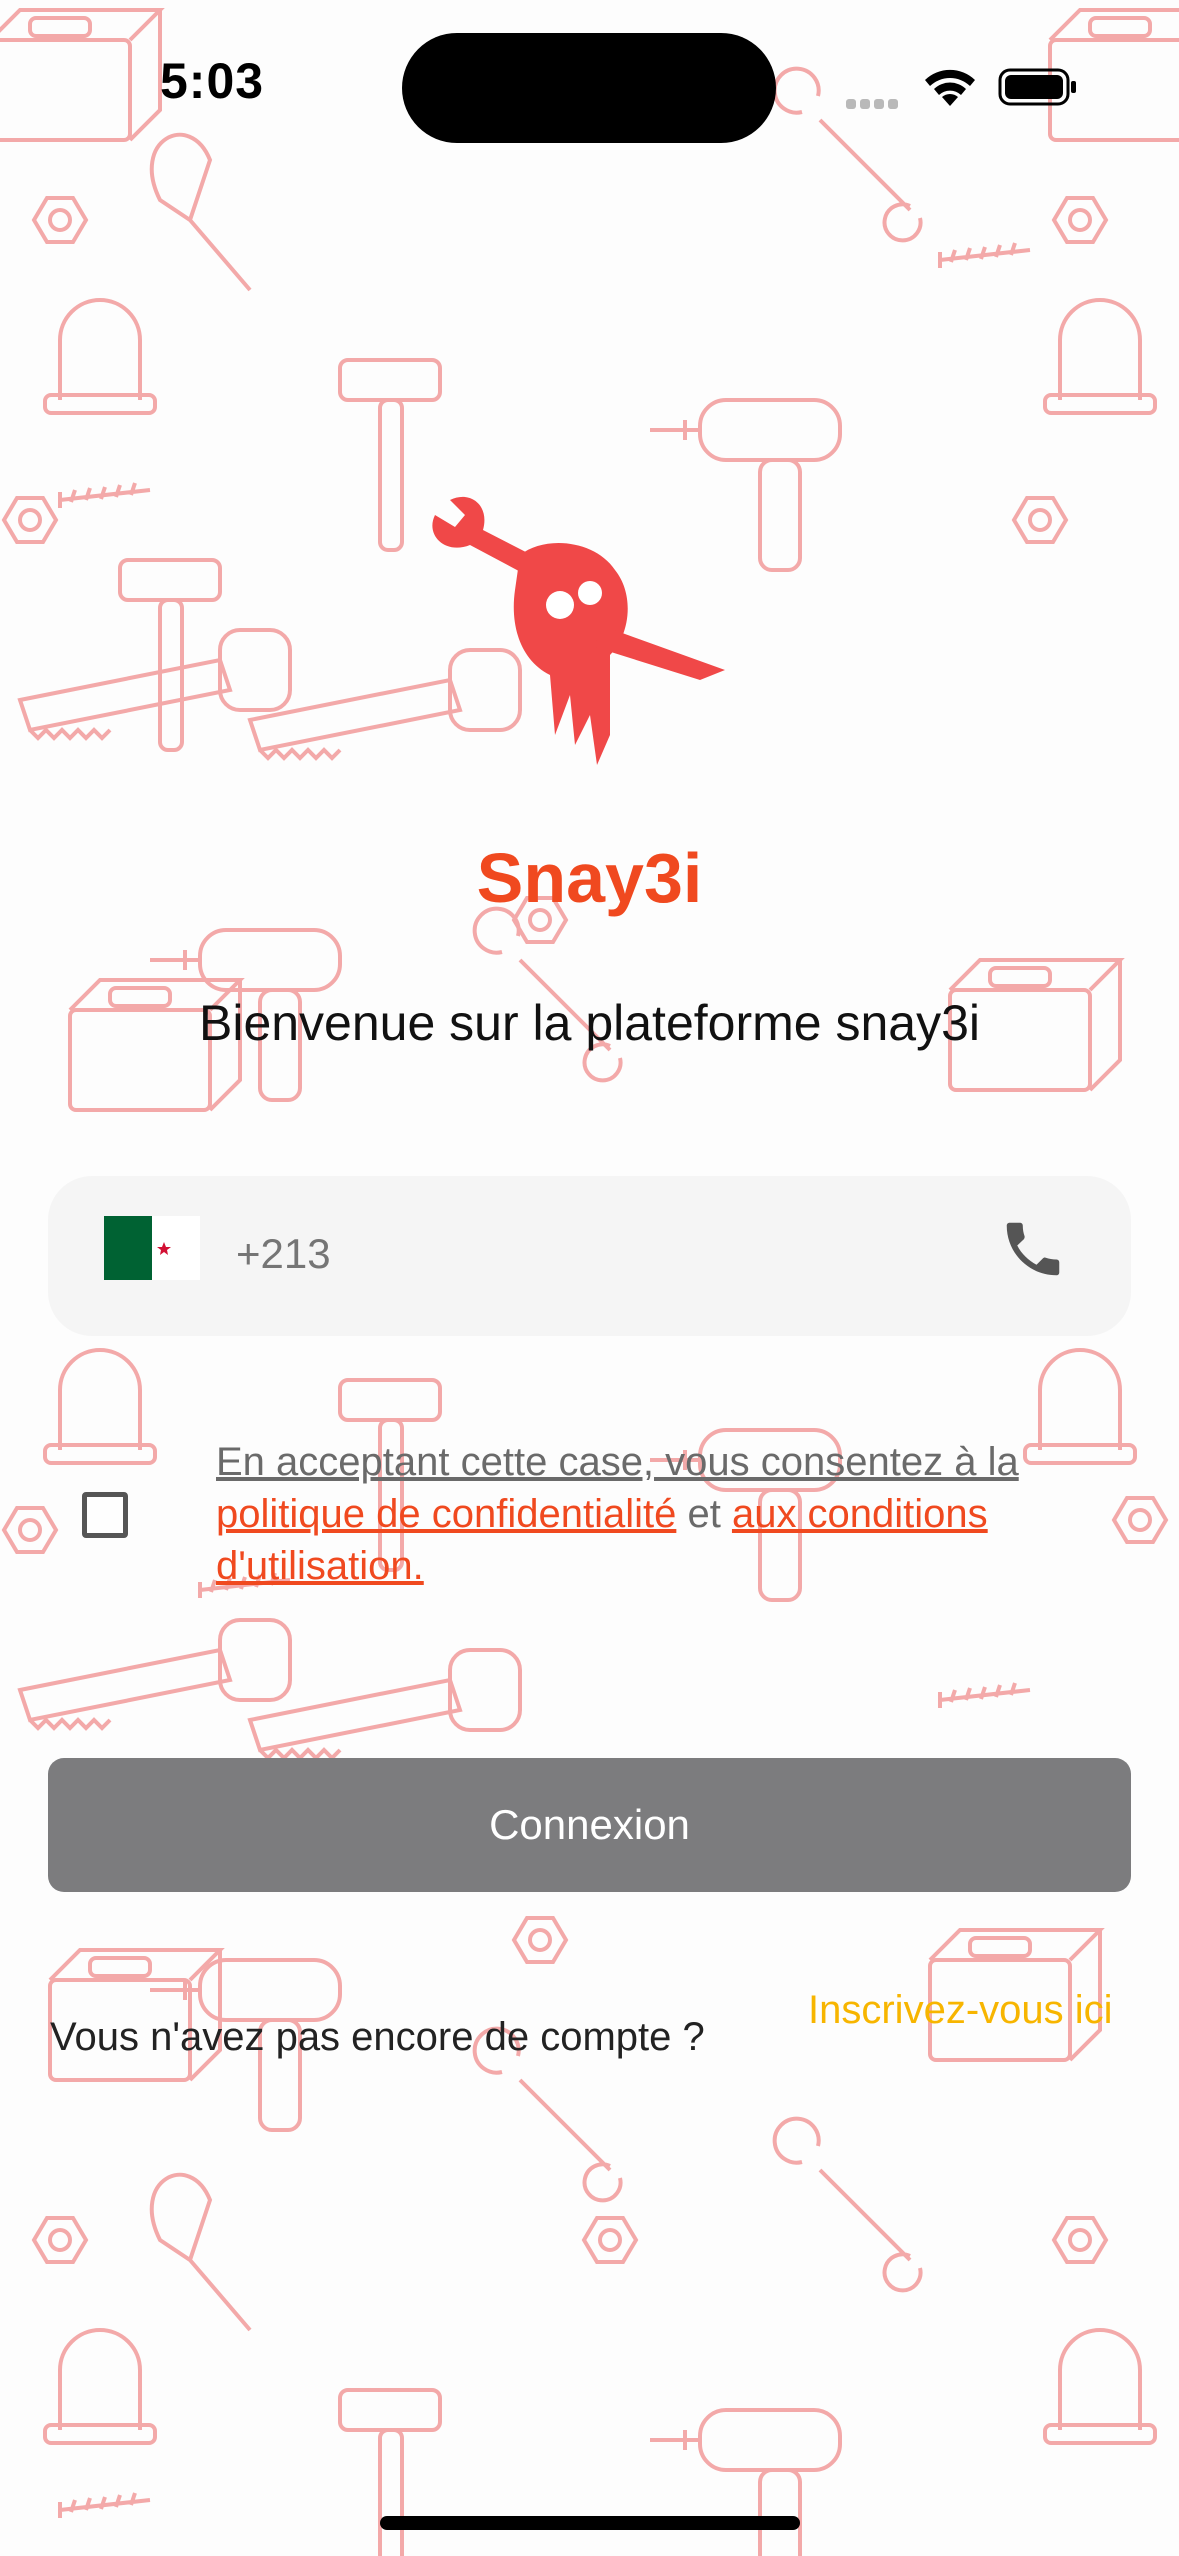  Describe the element at coordinates (589, 1825) in the screenshot. I see `login-button: Connexion` at that location.